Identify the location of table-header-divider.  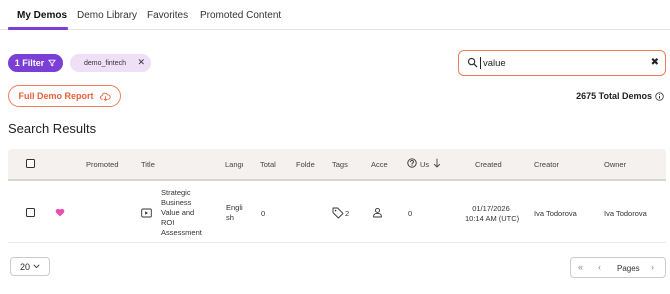
(337, 180).